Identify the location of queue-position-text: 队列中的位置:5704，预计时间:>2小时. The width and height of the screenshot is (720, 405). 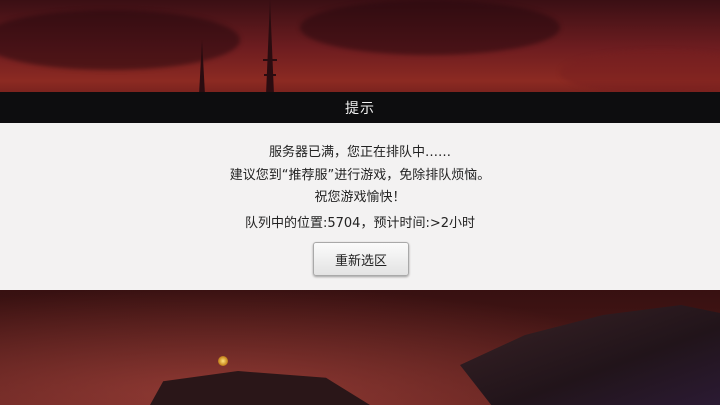
(359, 223).